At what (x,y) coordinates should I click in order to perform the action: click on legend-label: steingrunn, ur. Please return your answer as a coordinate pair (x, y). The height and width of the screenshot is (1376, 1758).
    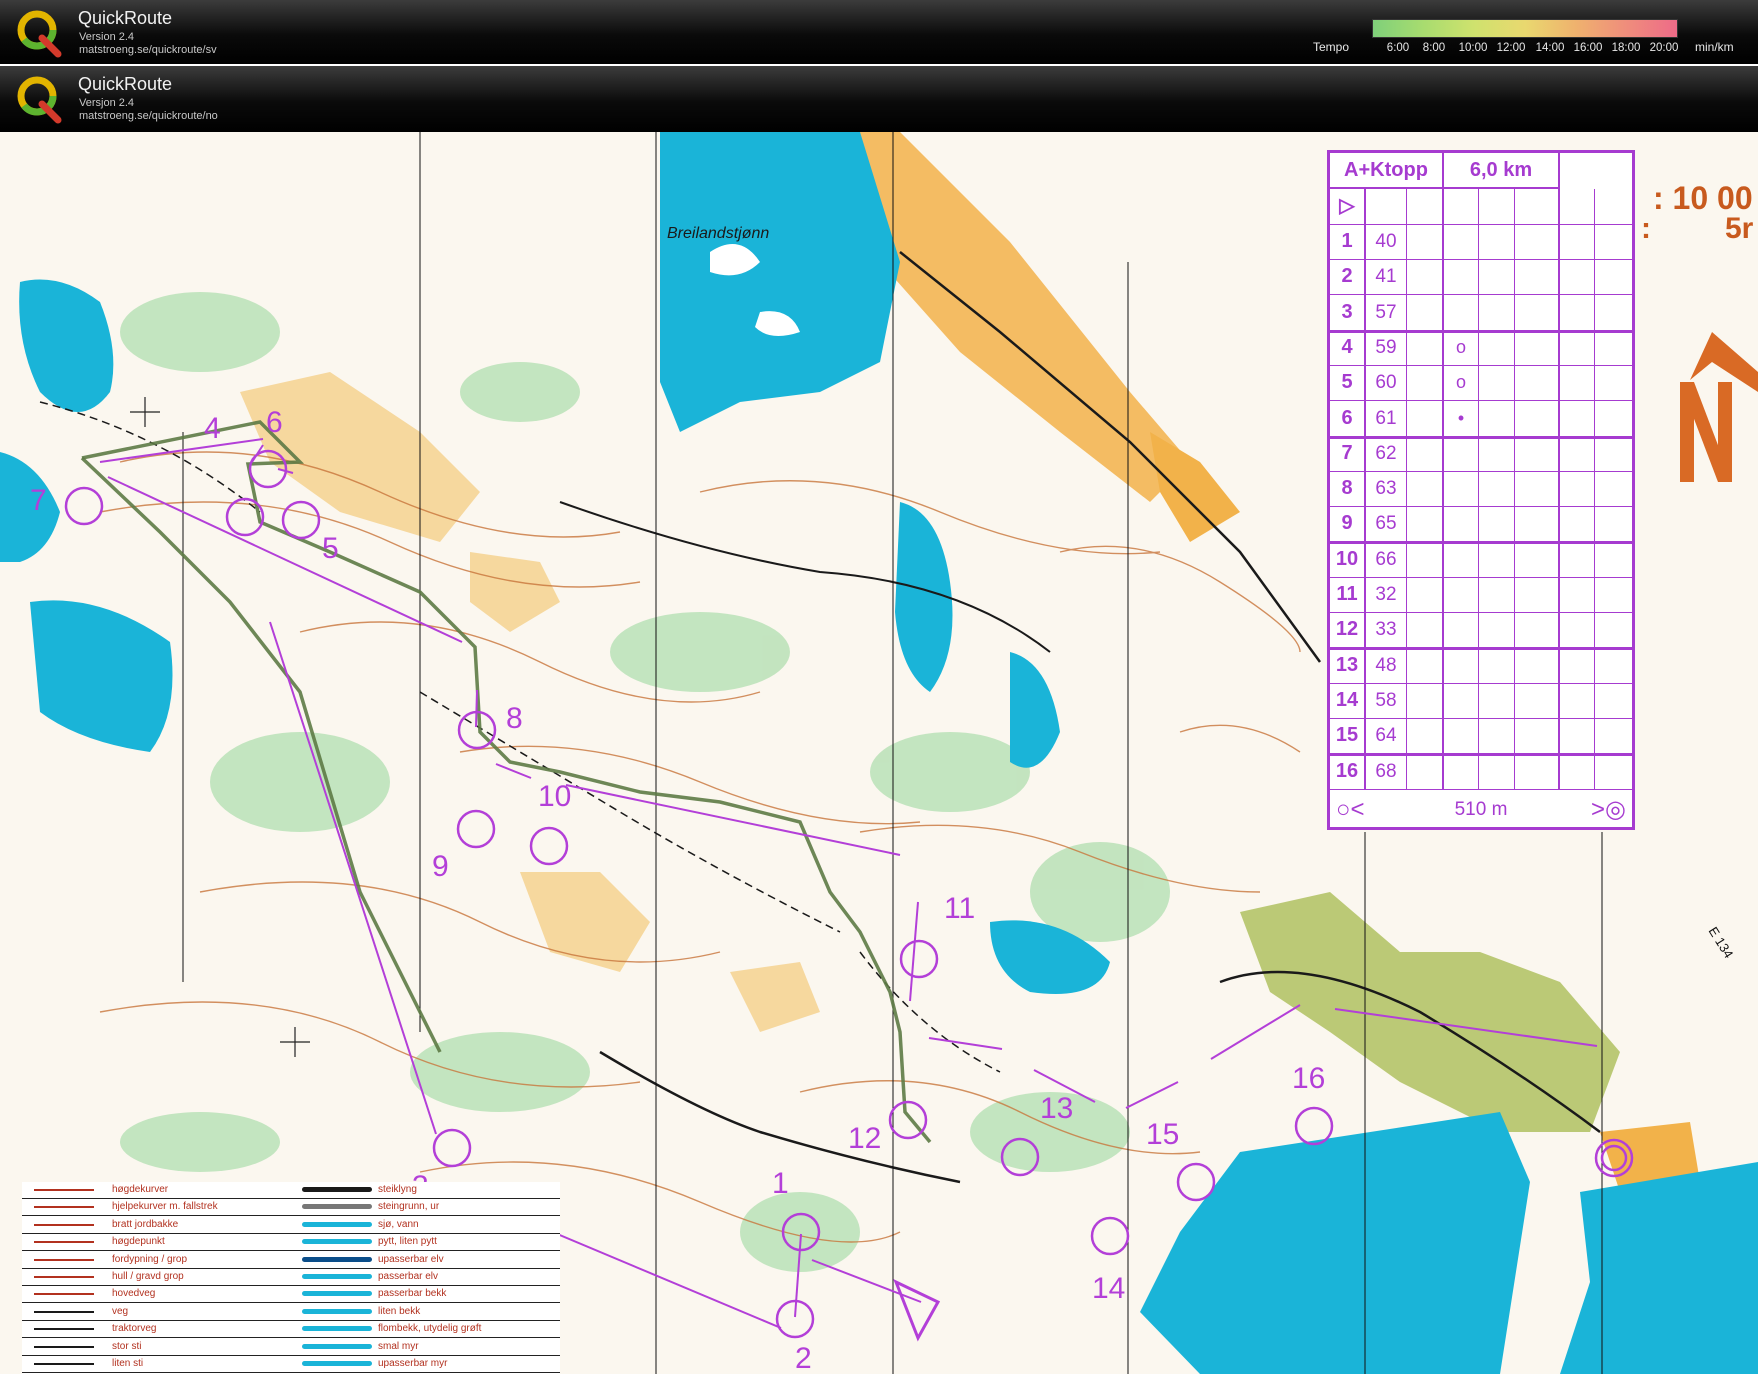
    Looking at the image, I should click on (409, 1207).